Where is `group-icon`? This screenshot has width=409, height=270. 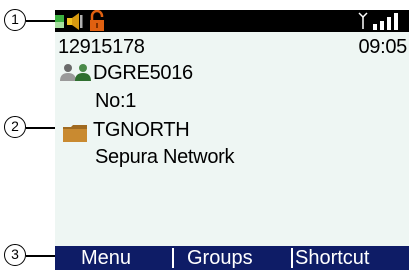 group-icon is located at coordinates (75, 72).